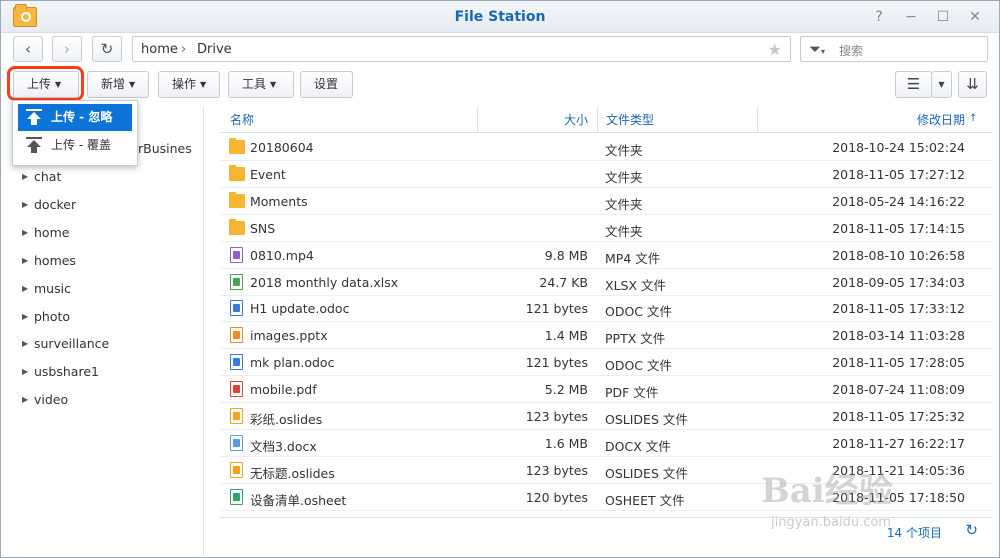 Image resolution: width=1000 pixels, height=558 pixels. I want to click on column-header-name: 名称, so click(242, 119).